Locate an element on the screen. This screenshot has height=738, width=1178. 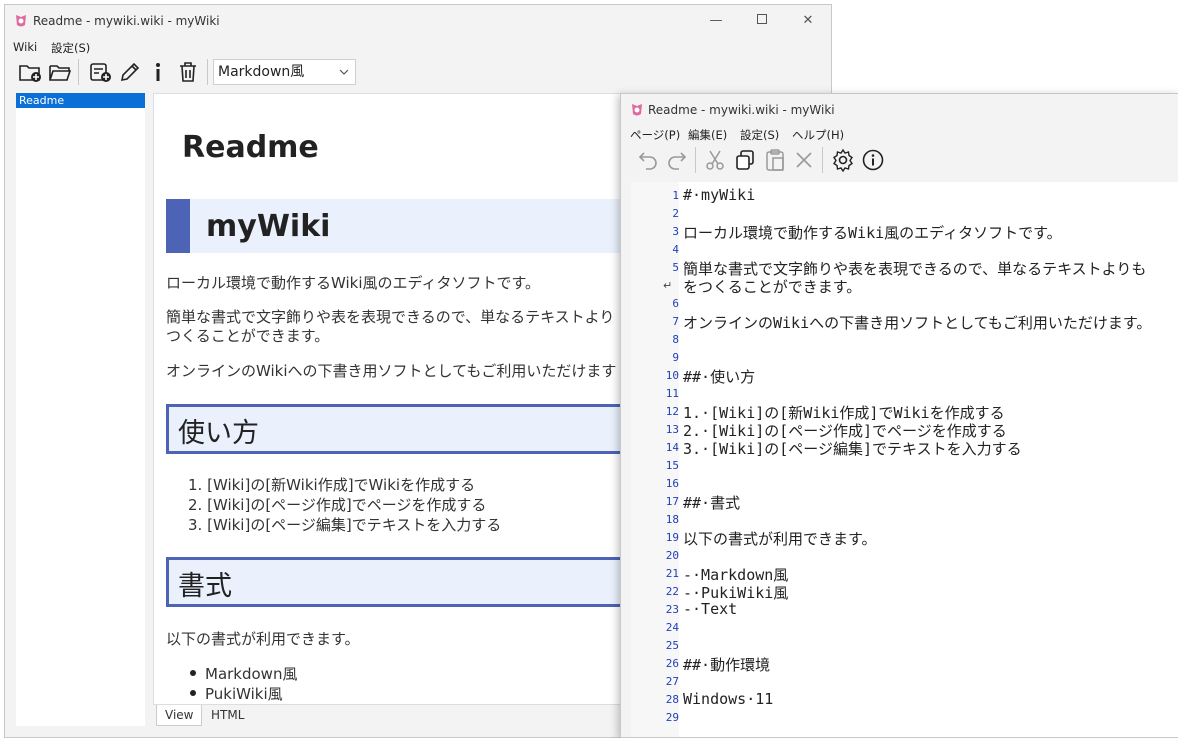
new-folder-icon is located at coordinates (30, 73).